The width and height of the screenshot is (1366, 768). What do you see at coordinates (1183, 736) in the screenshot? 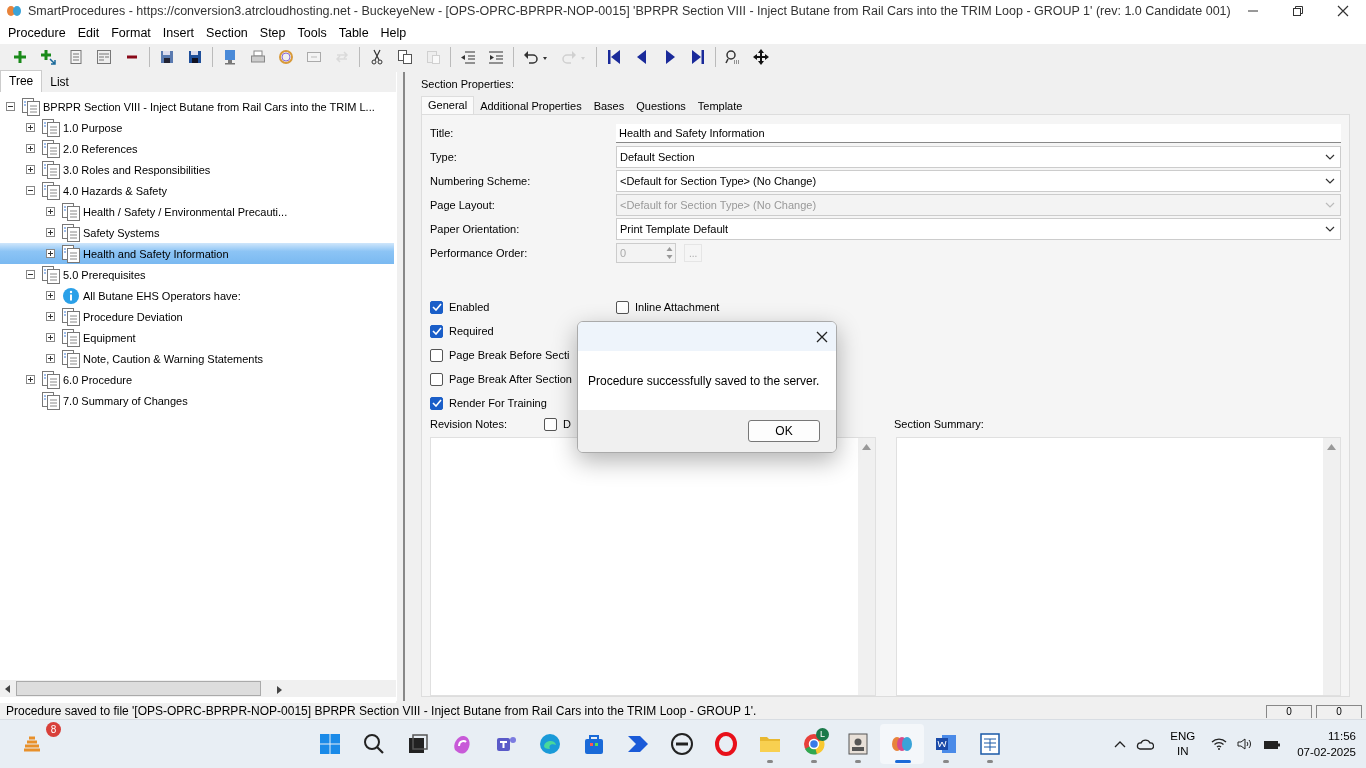
I see `language-text: ENG` at bounding box center [1183, 736].